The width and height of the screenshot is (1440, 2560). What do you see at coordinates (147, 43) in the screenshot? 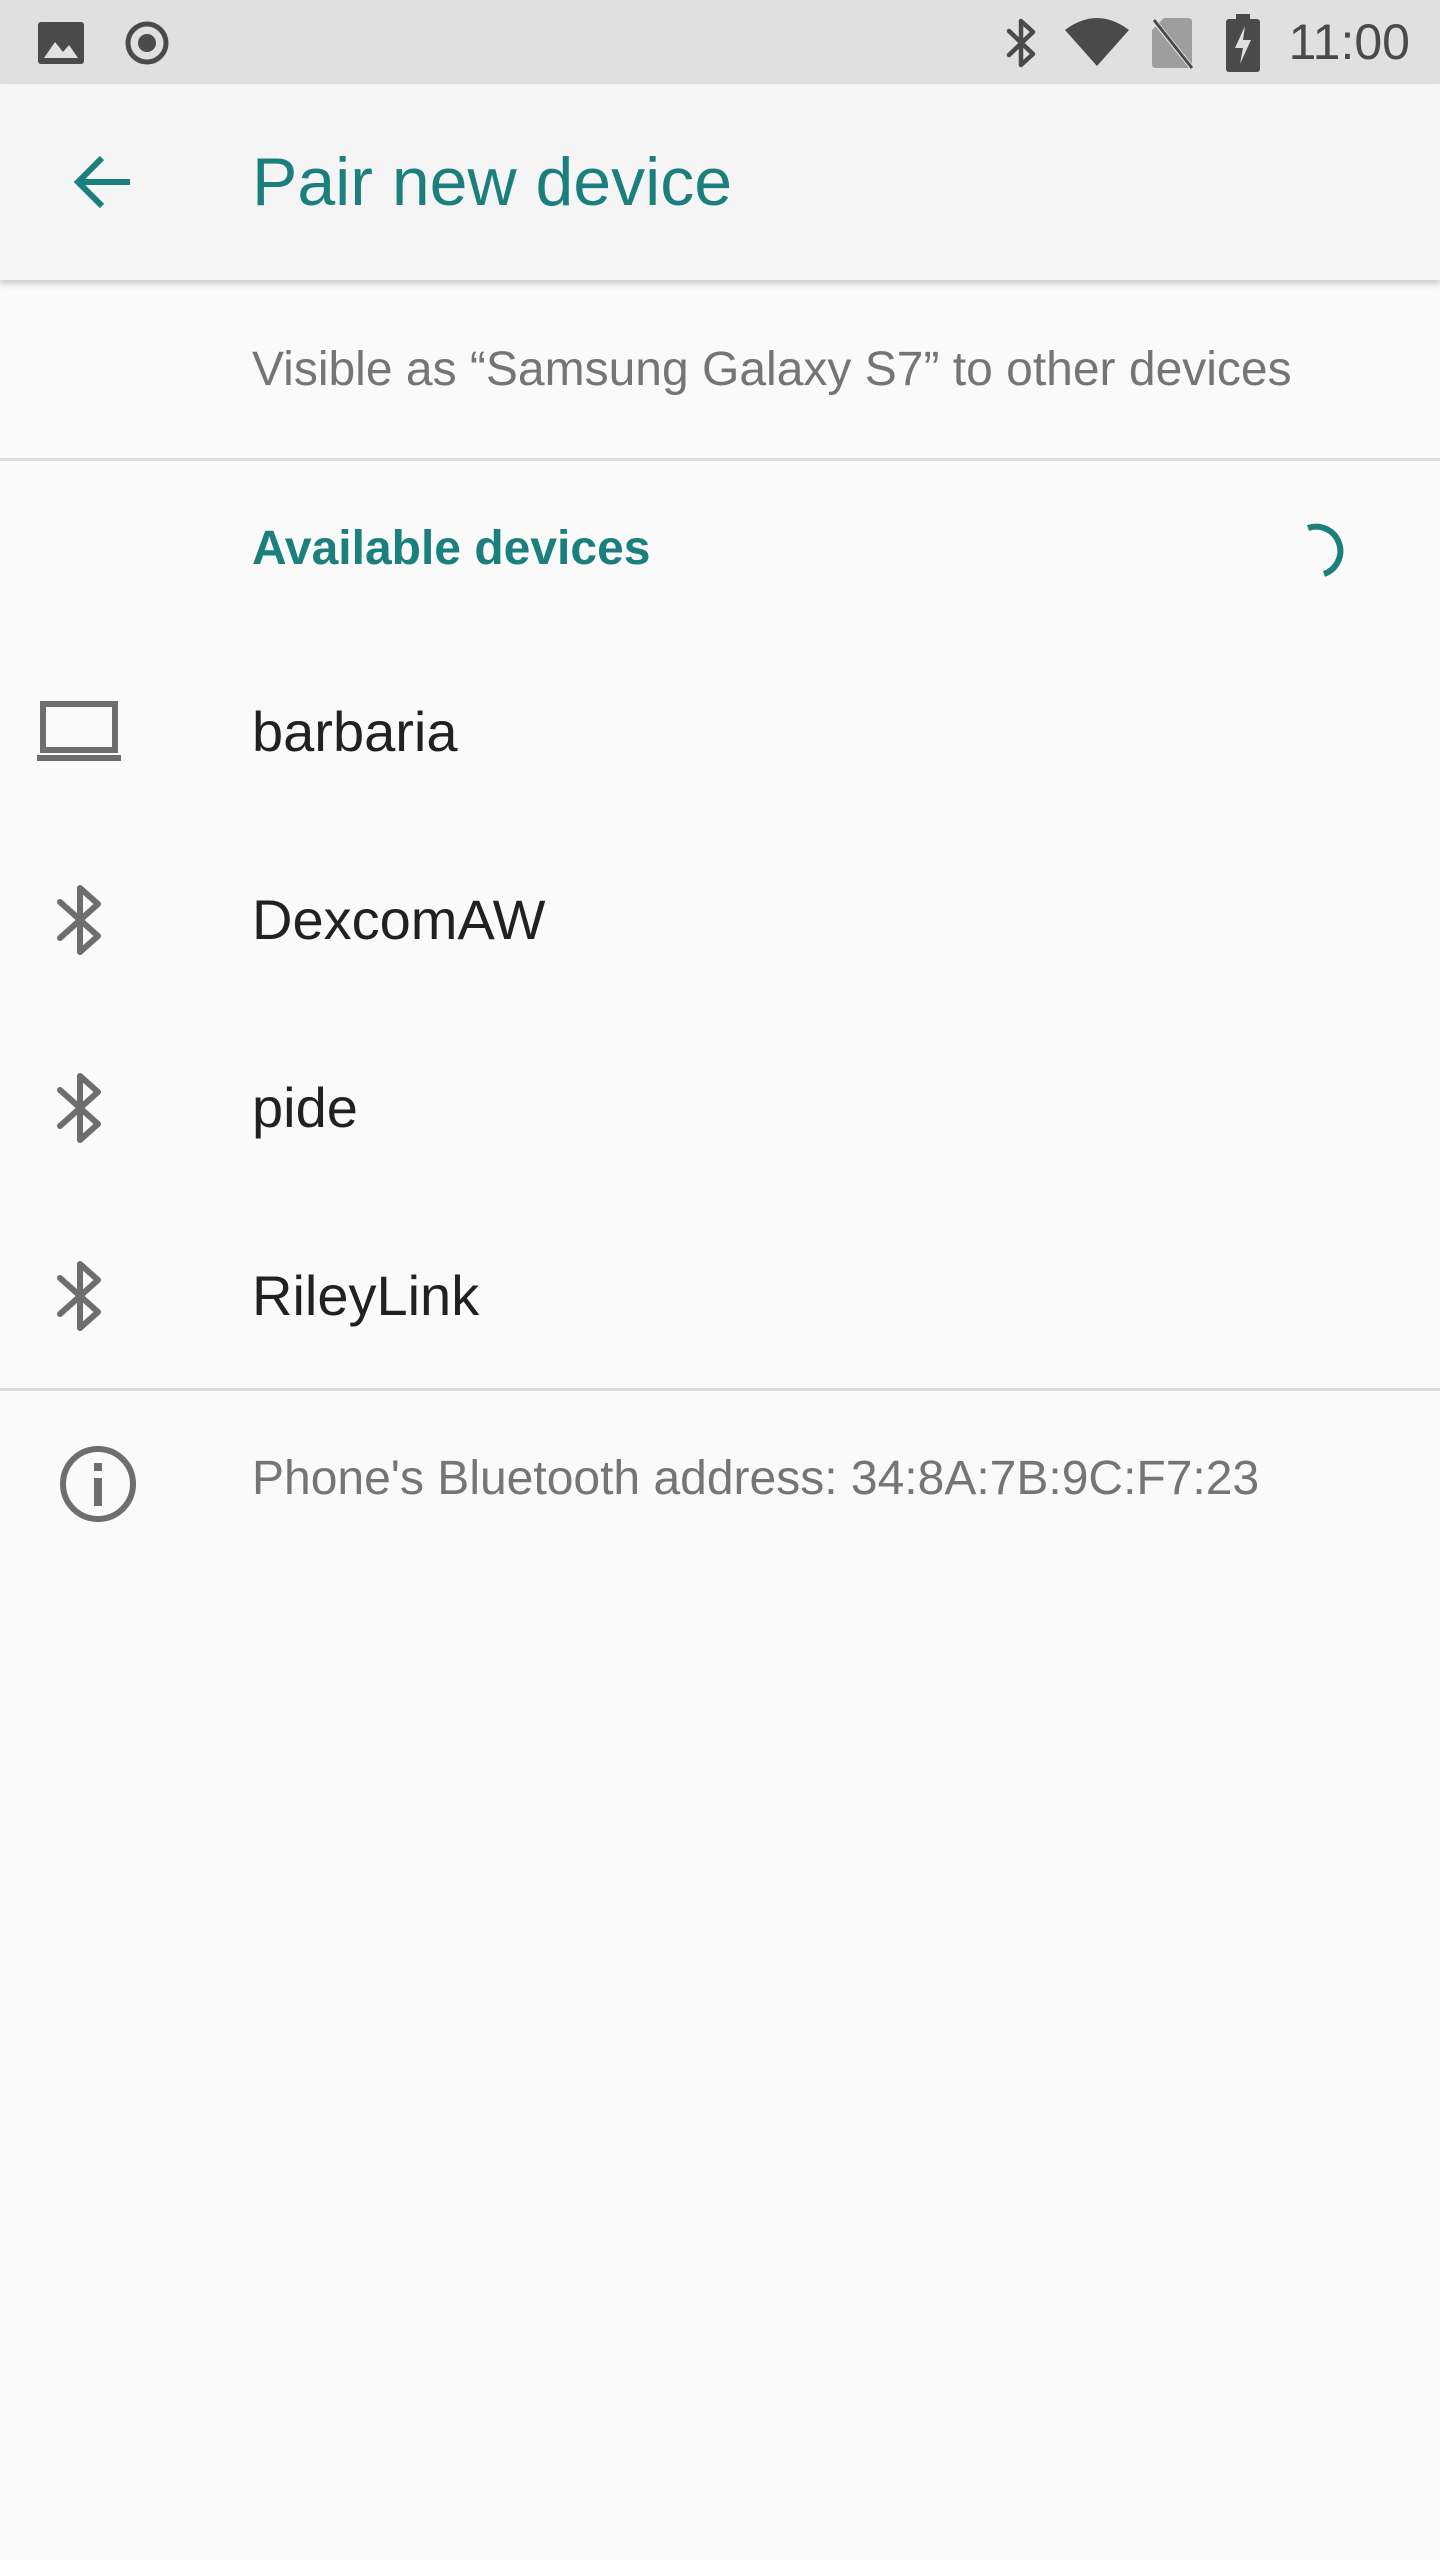
I see `record-icon` at bounding box center [147, 43].